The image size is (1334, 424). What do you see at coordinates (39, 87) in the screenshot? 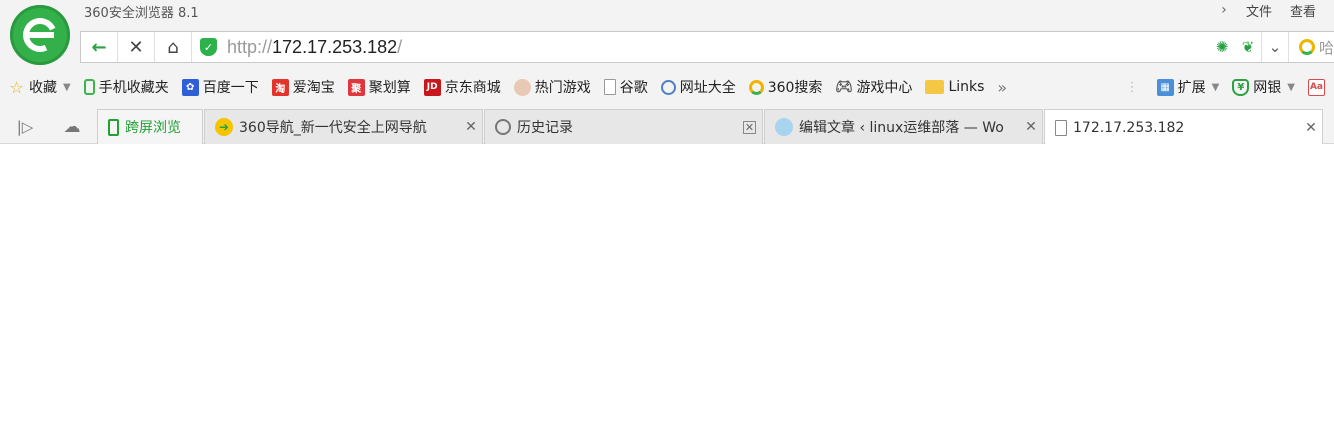
I see `bookmark-favorites: ☆ 收藏 ▼` at bounding box center [39, 87].